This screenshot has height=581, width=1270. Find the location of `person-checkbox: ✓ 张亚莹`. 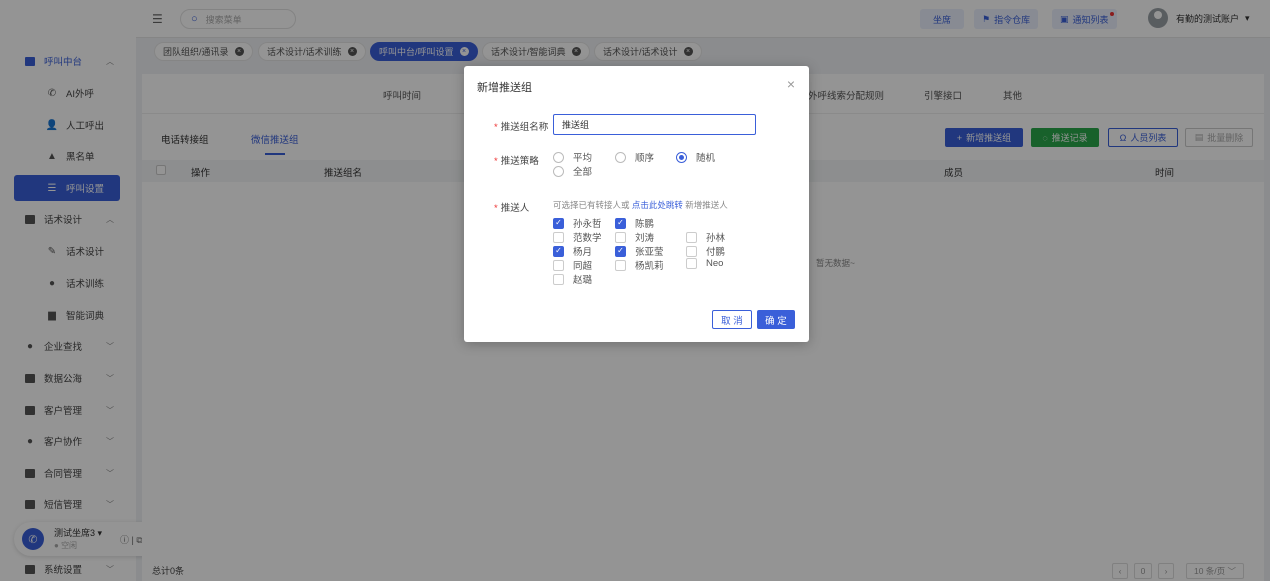

person-checkbox: ✓ 张亚莹 is located at coordinates (639, 251).